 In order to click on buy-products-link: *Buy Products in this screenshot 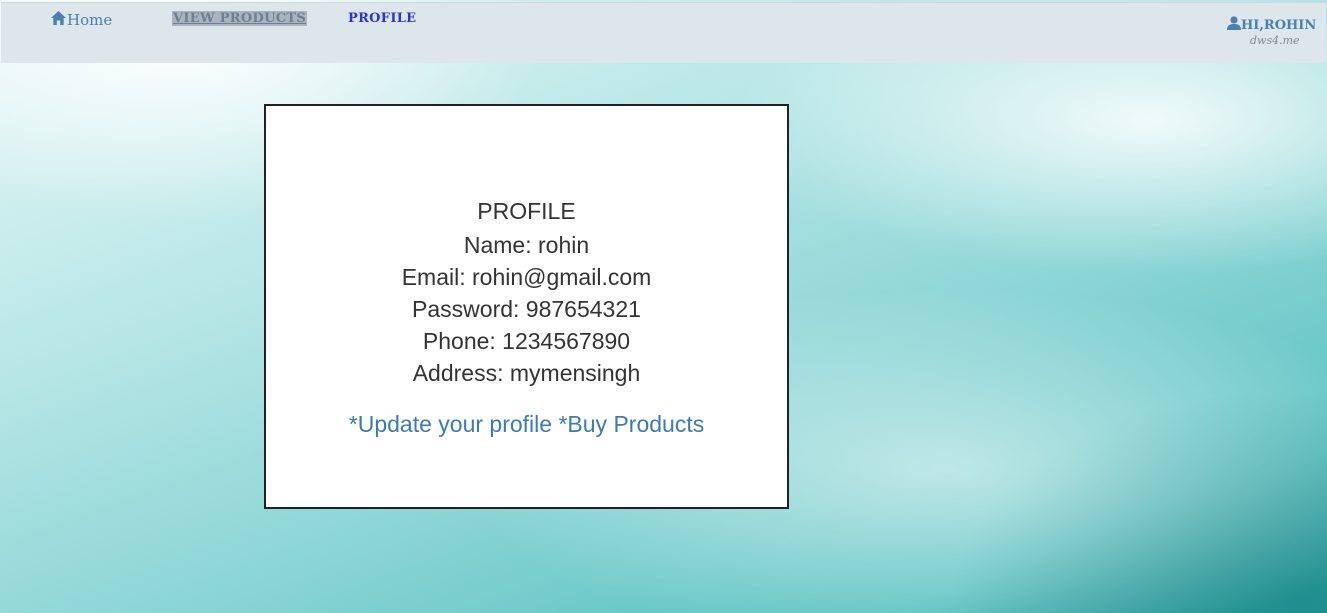, I will do `click(631, 424)`.